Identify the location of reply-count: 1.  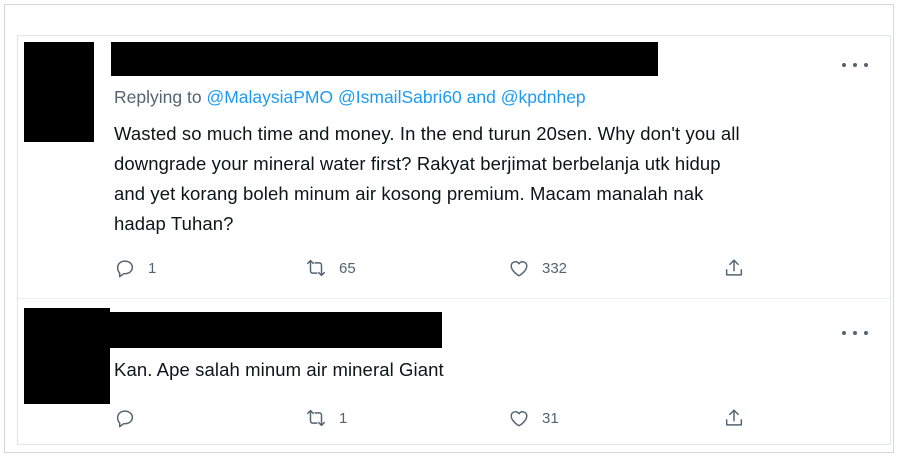
(152, 268).